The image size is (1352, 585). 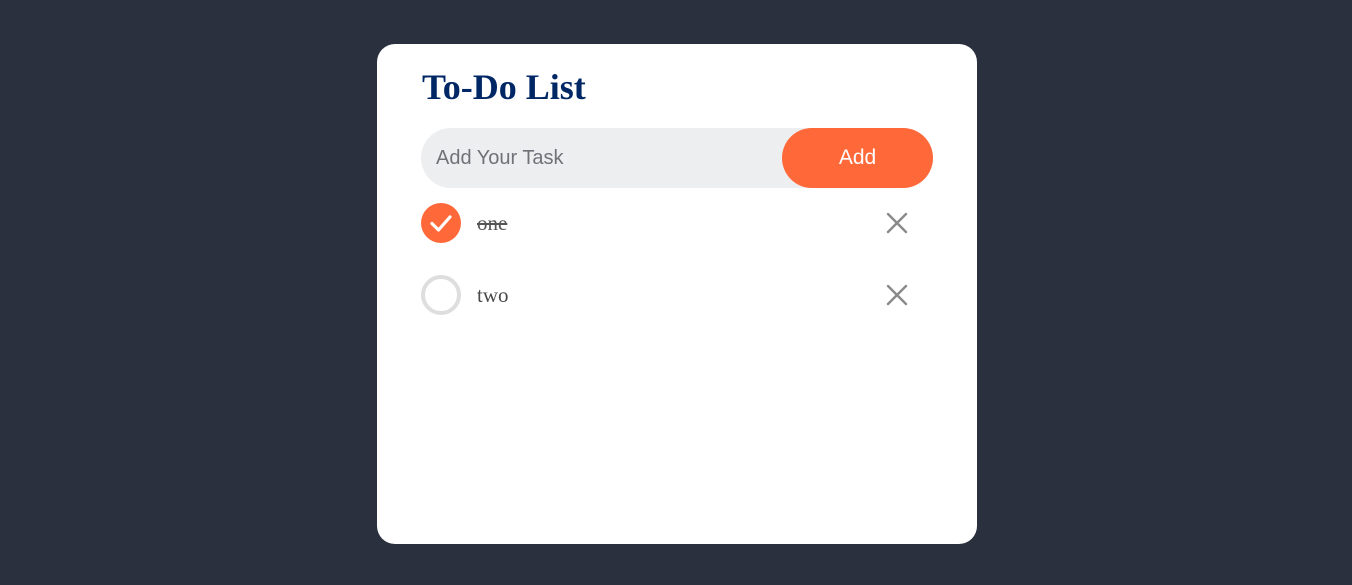 What do you see at coordinates (677, 238) in the screenshot?
I see `task-item-one: one` at bounding box center [677, 238].